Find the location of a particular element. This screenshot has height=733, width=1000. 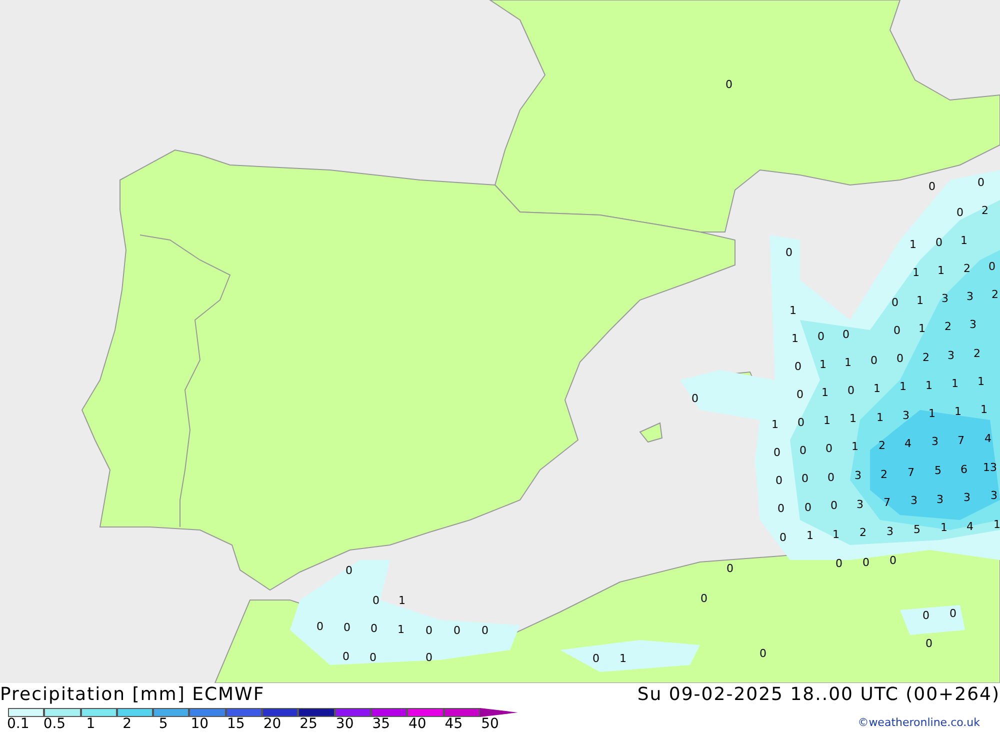

precipitation-value: 6 is located at coordinates (964, 469).